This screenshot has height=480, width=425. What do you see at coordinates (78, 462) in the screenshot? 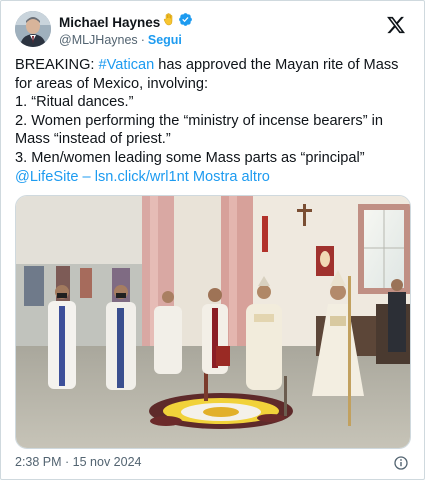
I see `timestamp: 2:38 PM · 15 nov 2024` at bounding box center [78, 462].